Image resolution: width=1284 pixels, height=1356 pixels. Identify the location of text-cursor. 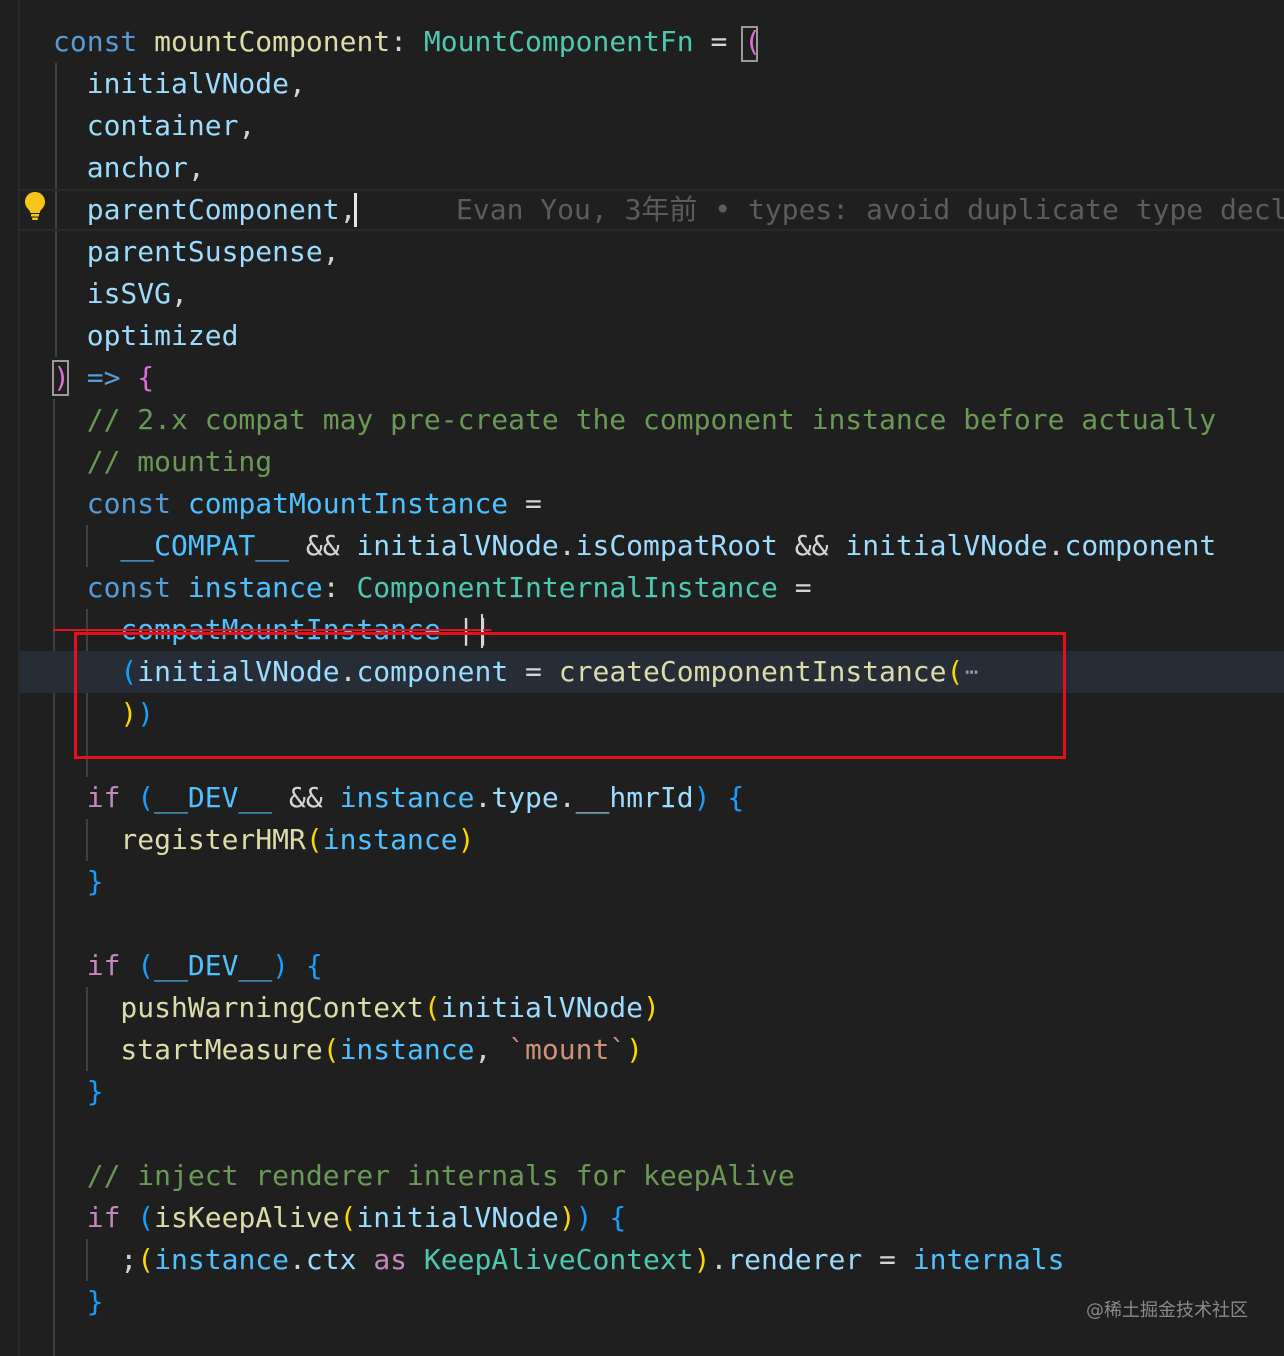
(355, 210).